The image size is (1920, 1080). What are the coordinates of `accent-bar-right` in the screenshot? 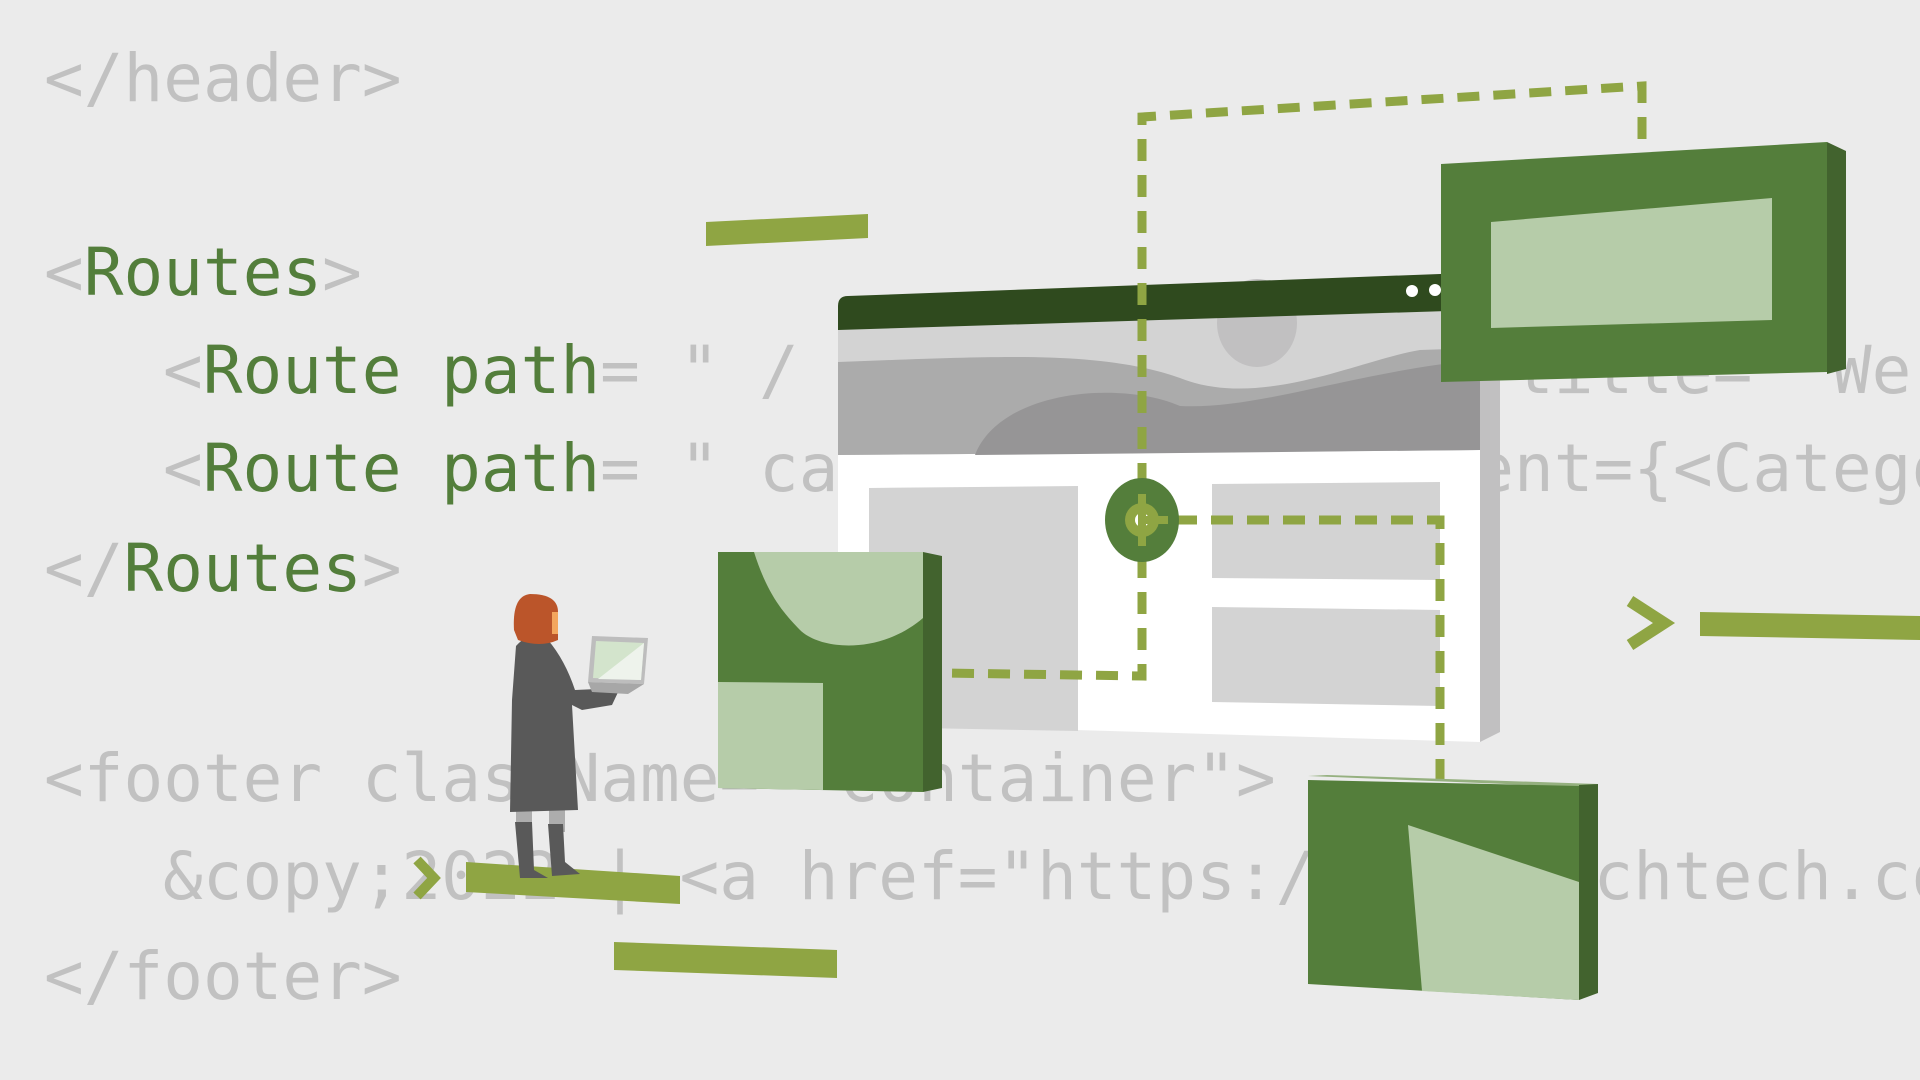 It's located at (1810, 626).